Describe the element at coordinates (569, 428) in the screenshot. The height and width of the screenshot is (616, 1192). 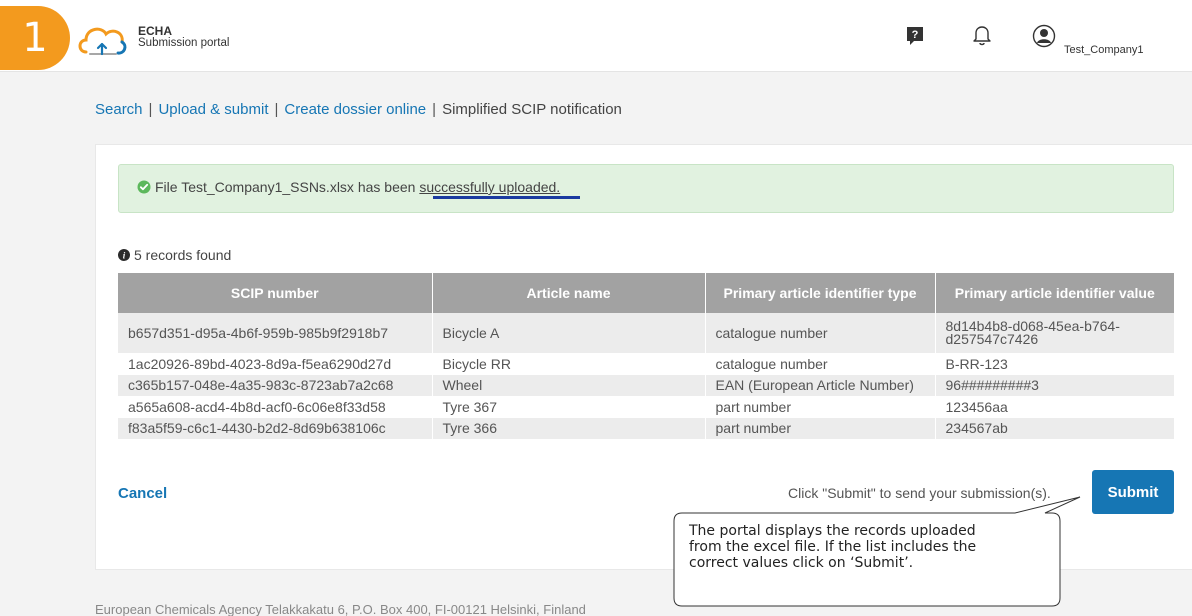
I see `table-cell: Tyre 366` at that location.